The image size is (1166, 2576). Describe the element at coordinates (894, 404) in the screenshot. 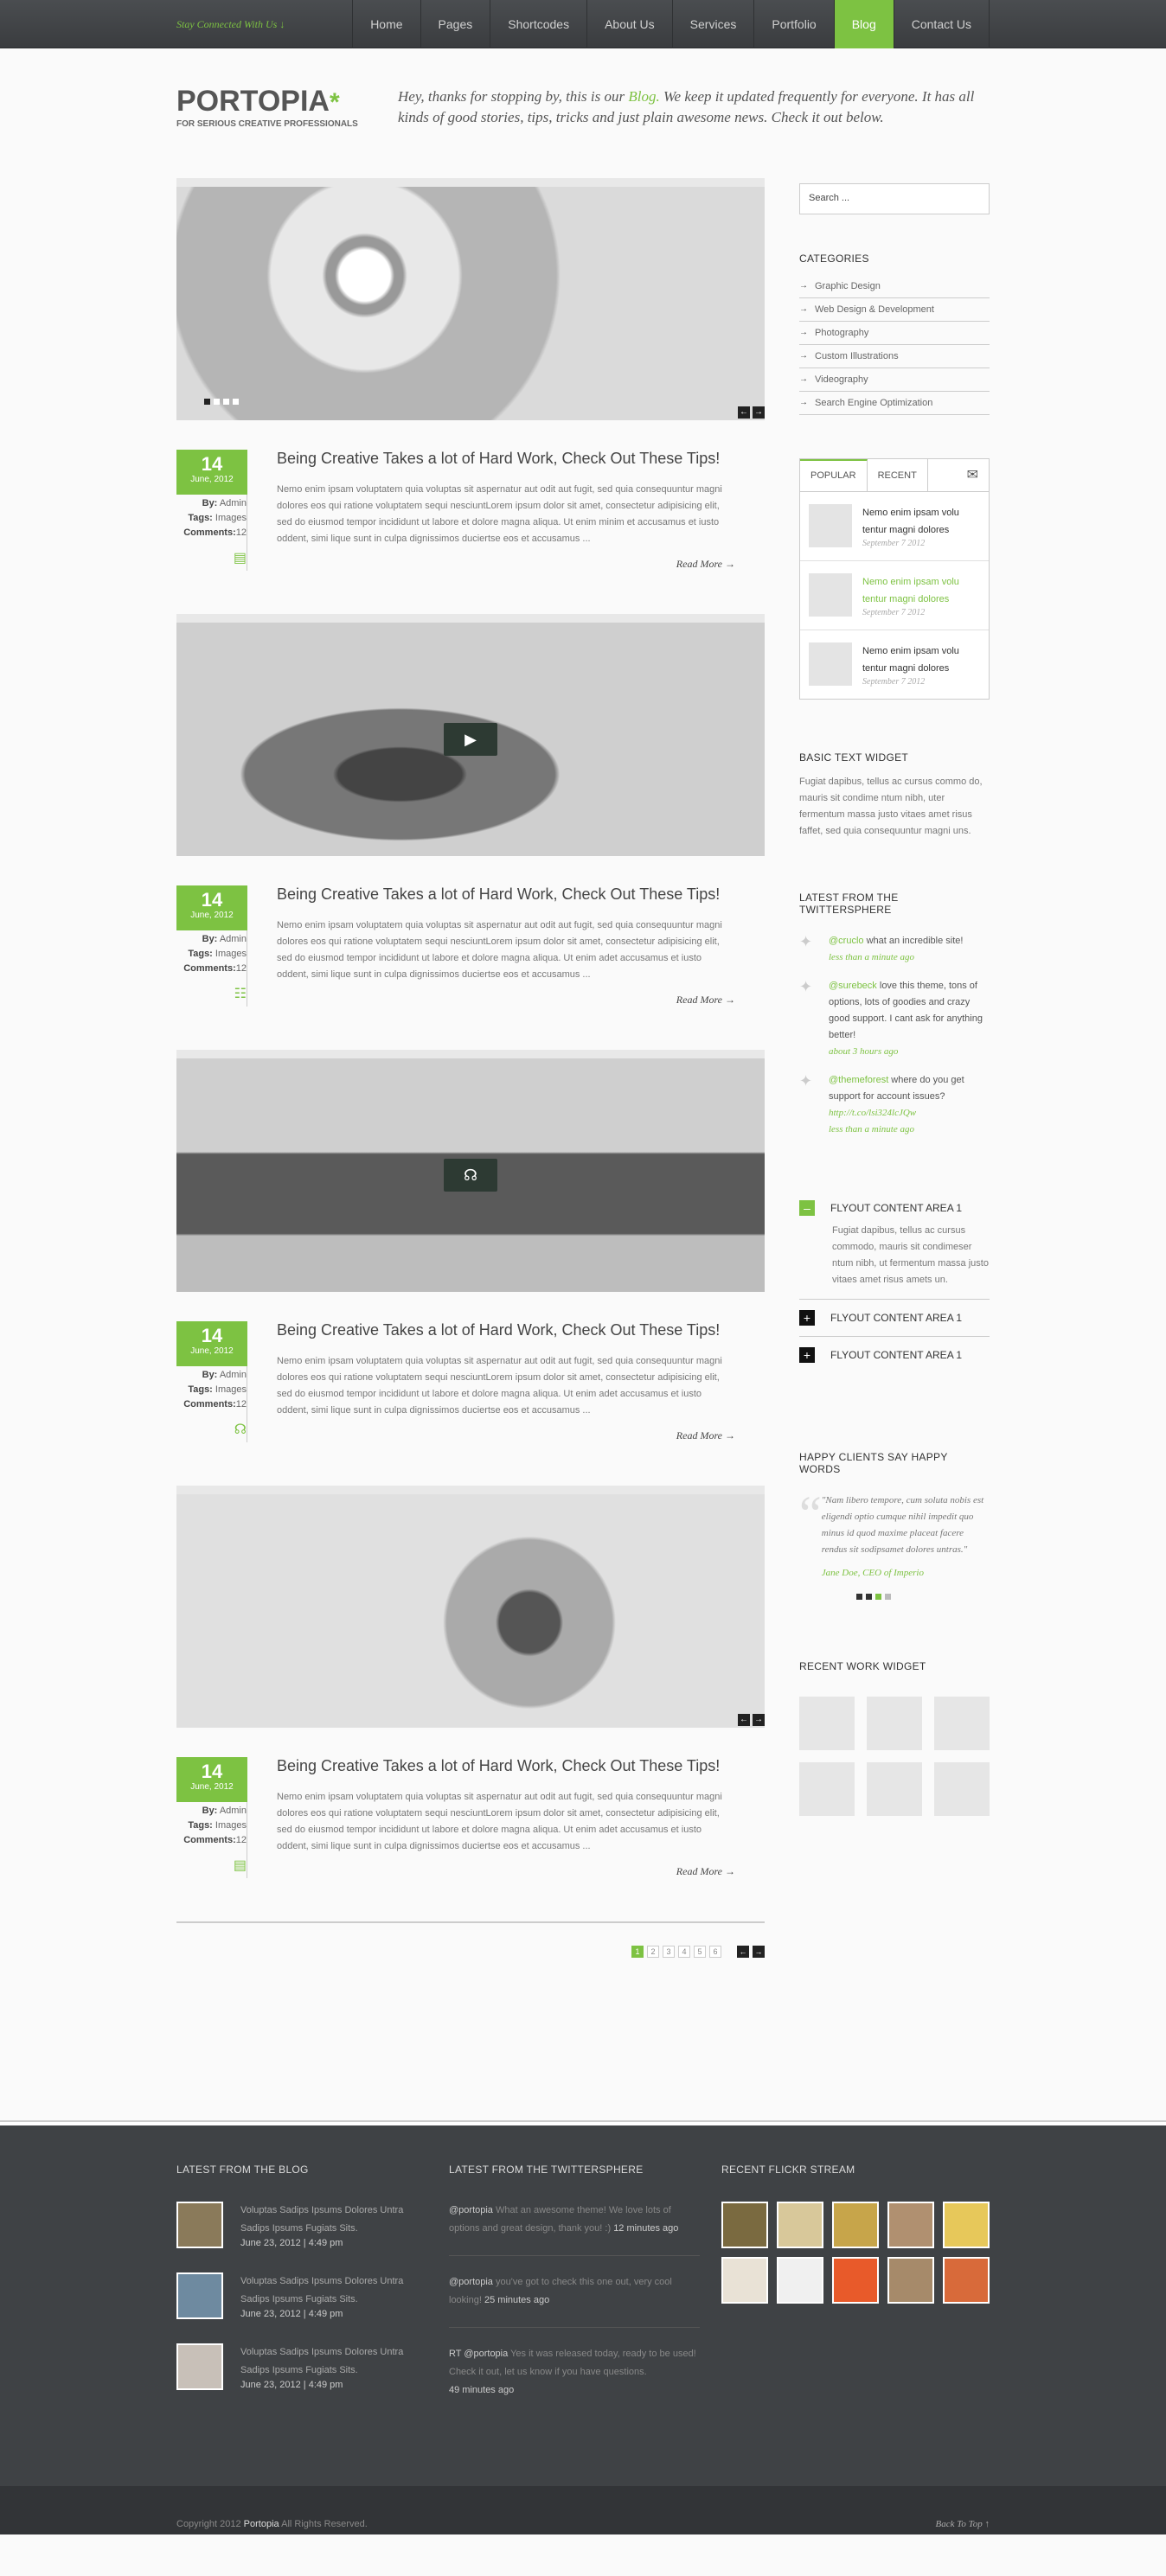

I see `category-item: Search Engine Optimization` at that location.